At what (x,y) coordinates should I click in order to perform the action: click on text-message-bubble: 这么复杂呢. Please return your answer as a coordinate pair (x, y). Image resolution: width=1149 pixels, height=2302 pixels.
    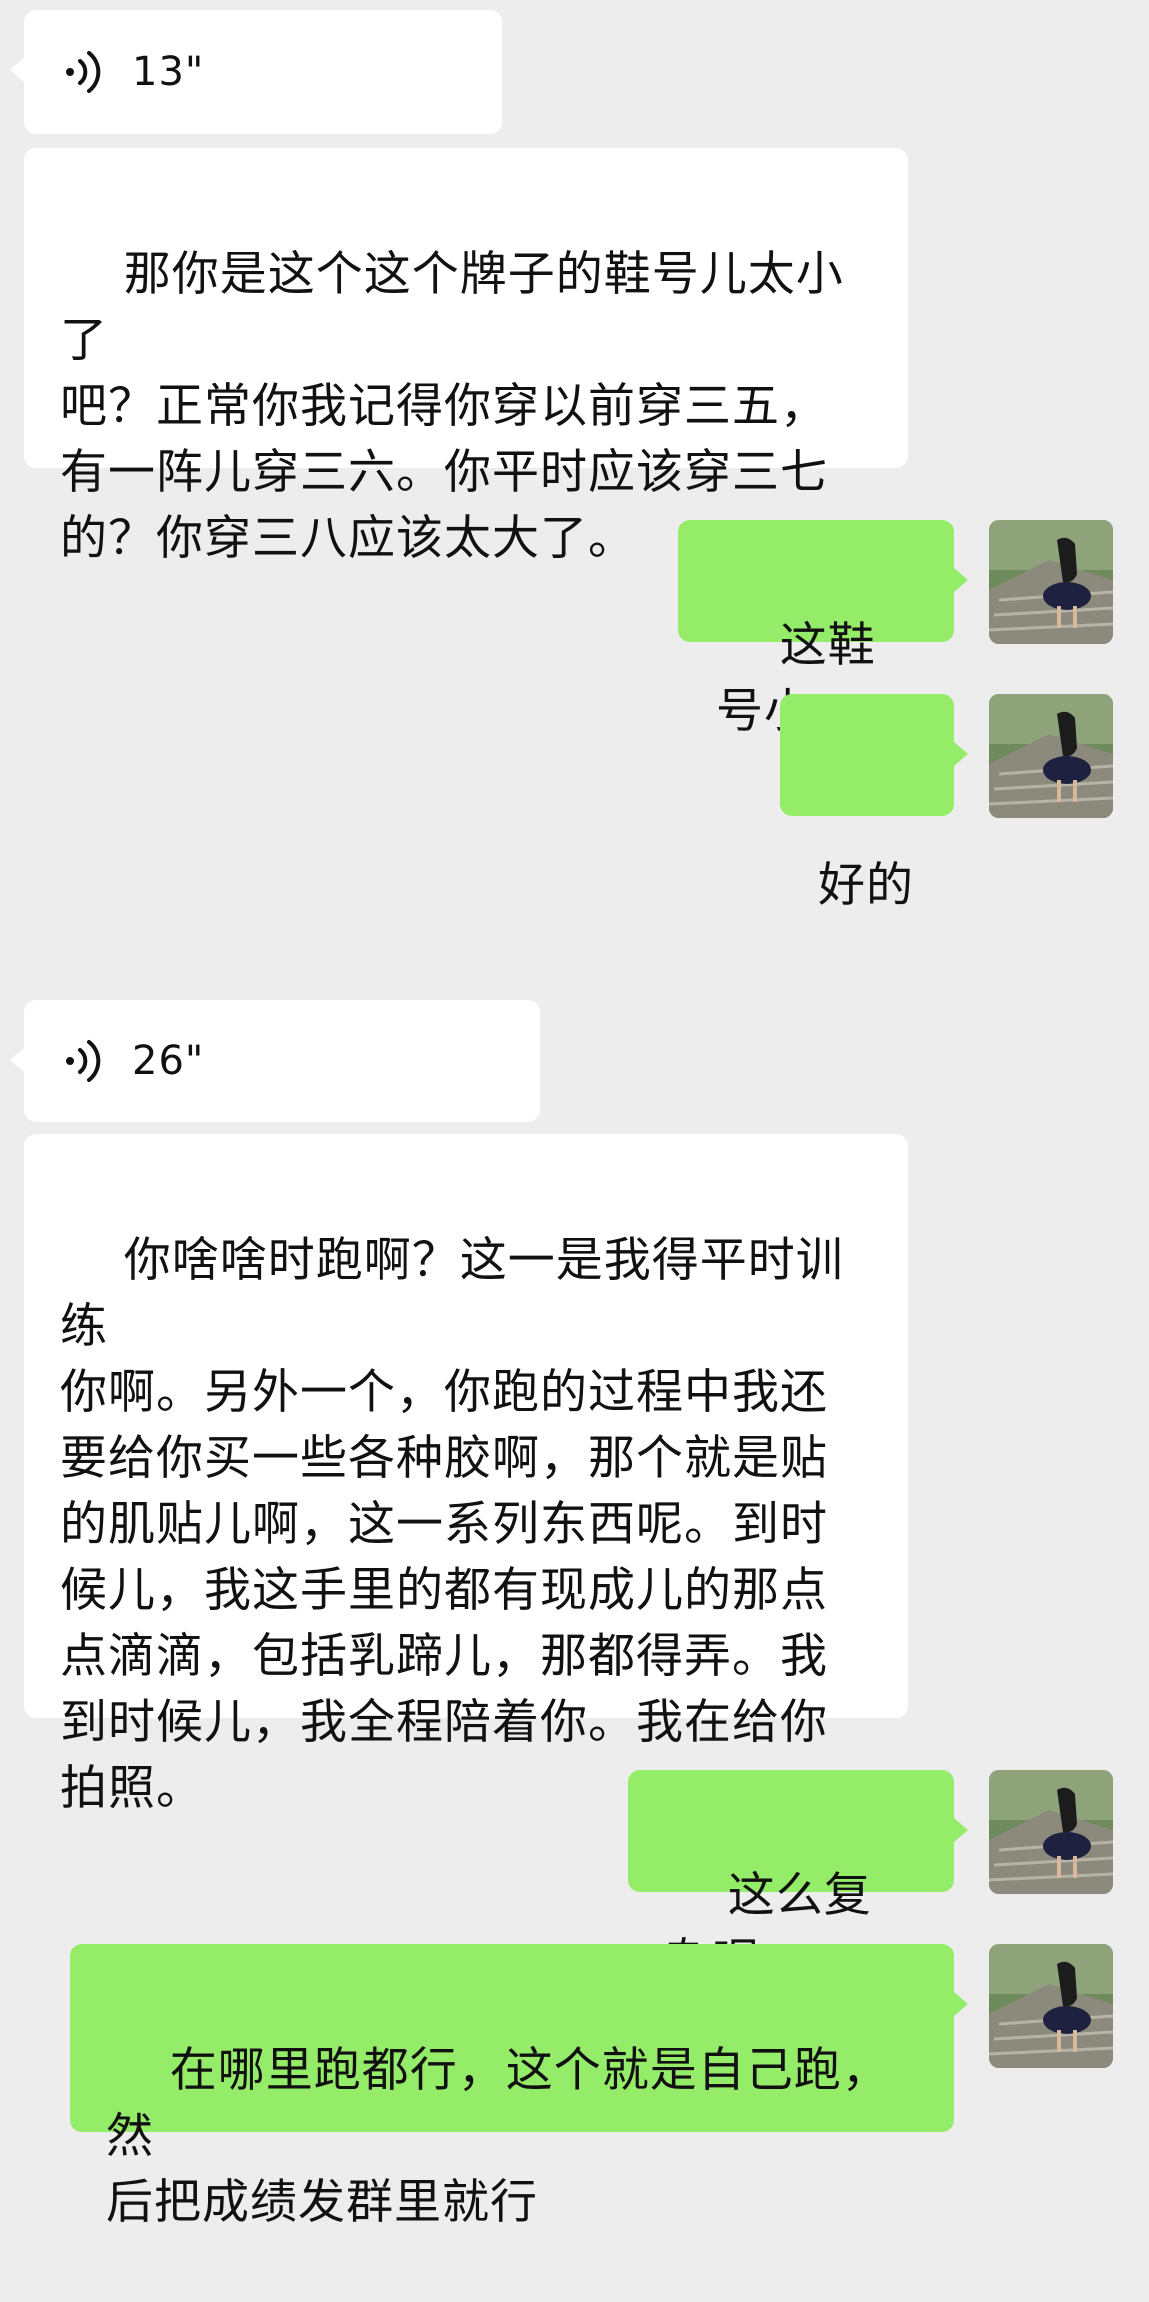
    Looking at the image, I should click on (798, 1879).